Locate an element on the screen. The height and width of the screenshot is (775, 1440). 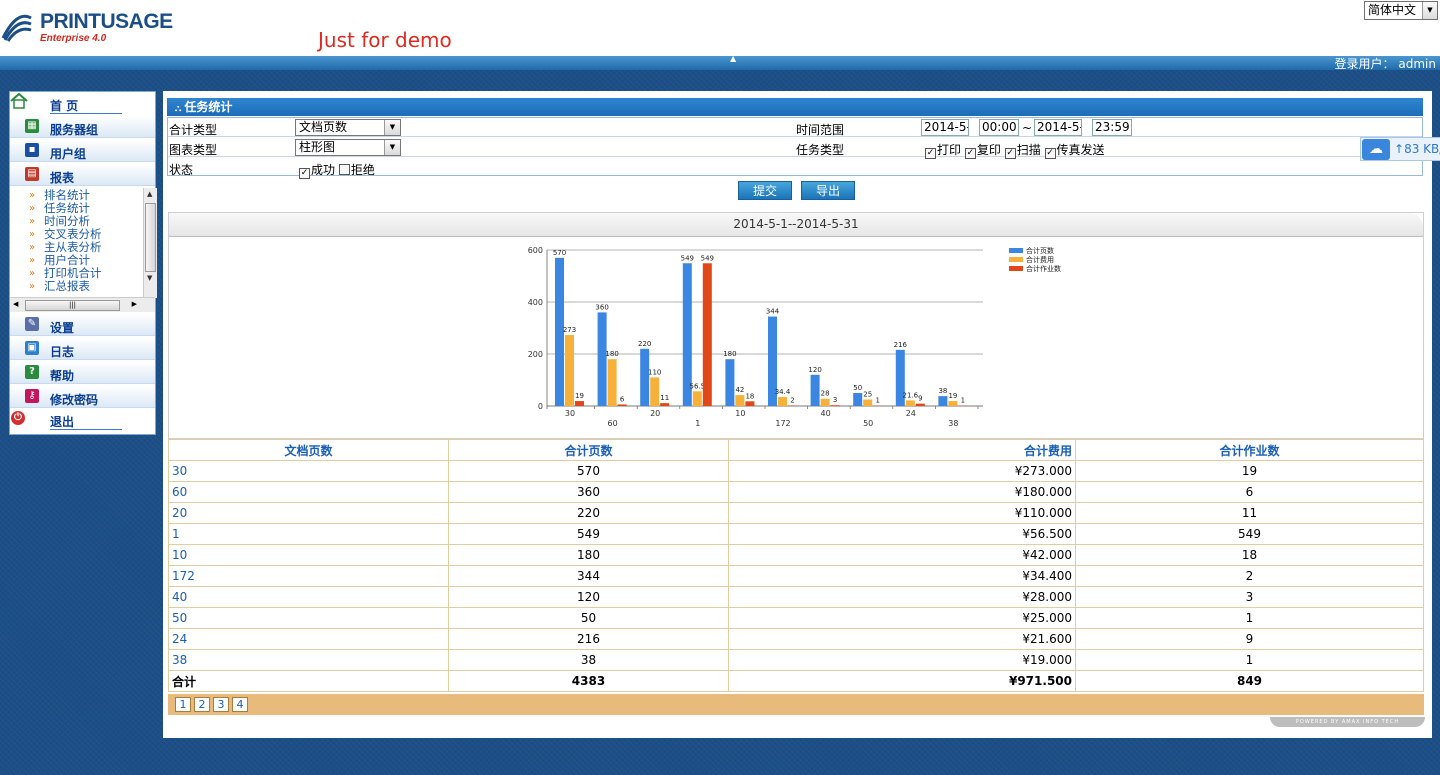
scroll-right-icon: ▶ is located at coordinates (134, 304).